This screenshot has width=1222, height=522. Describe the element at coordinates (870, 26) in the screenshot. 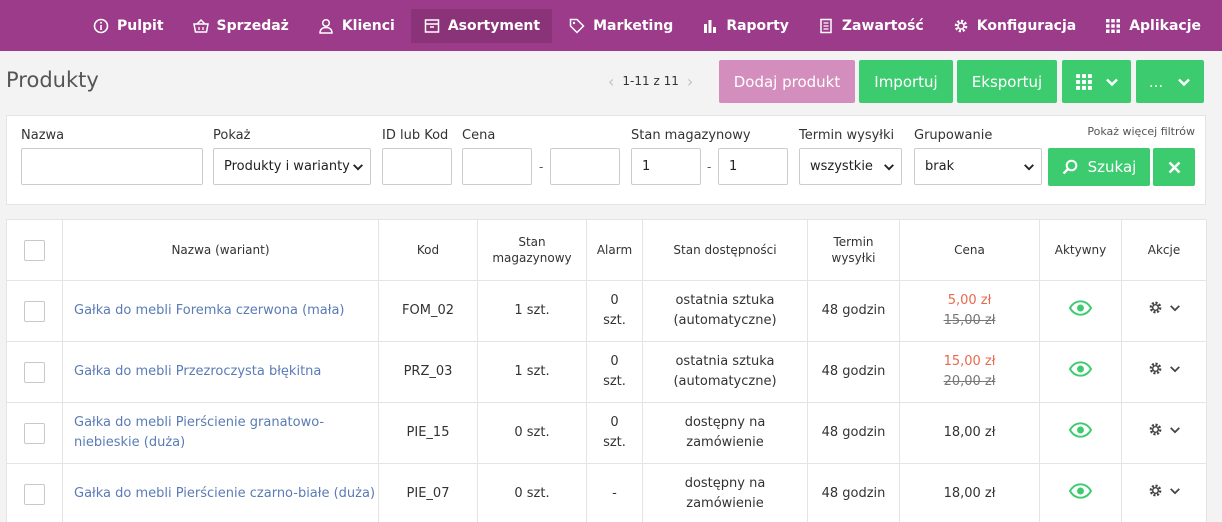

I see `nav-item-zawartosc: Zawartość` at that location.